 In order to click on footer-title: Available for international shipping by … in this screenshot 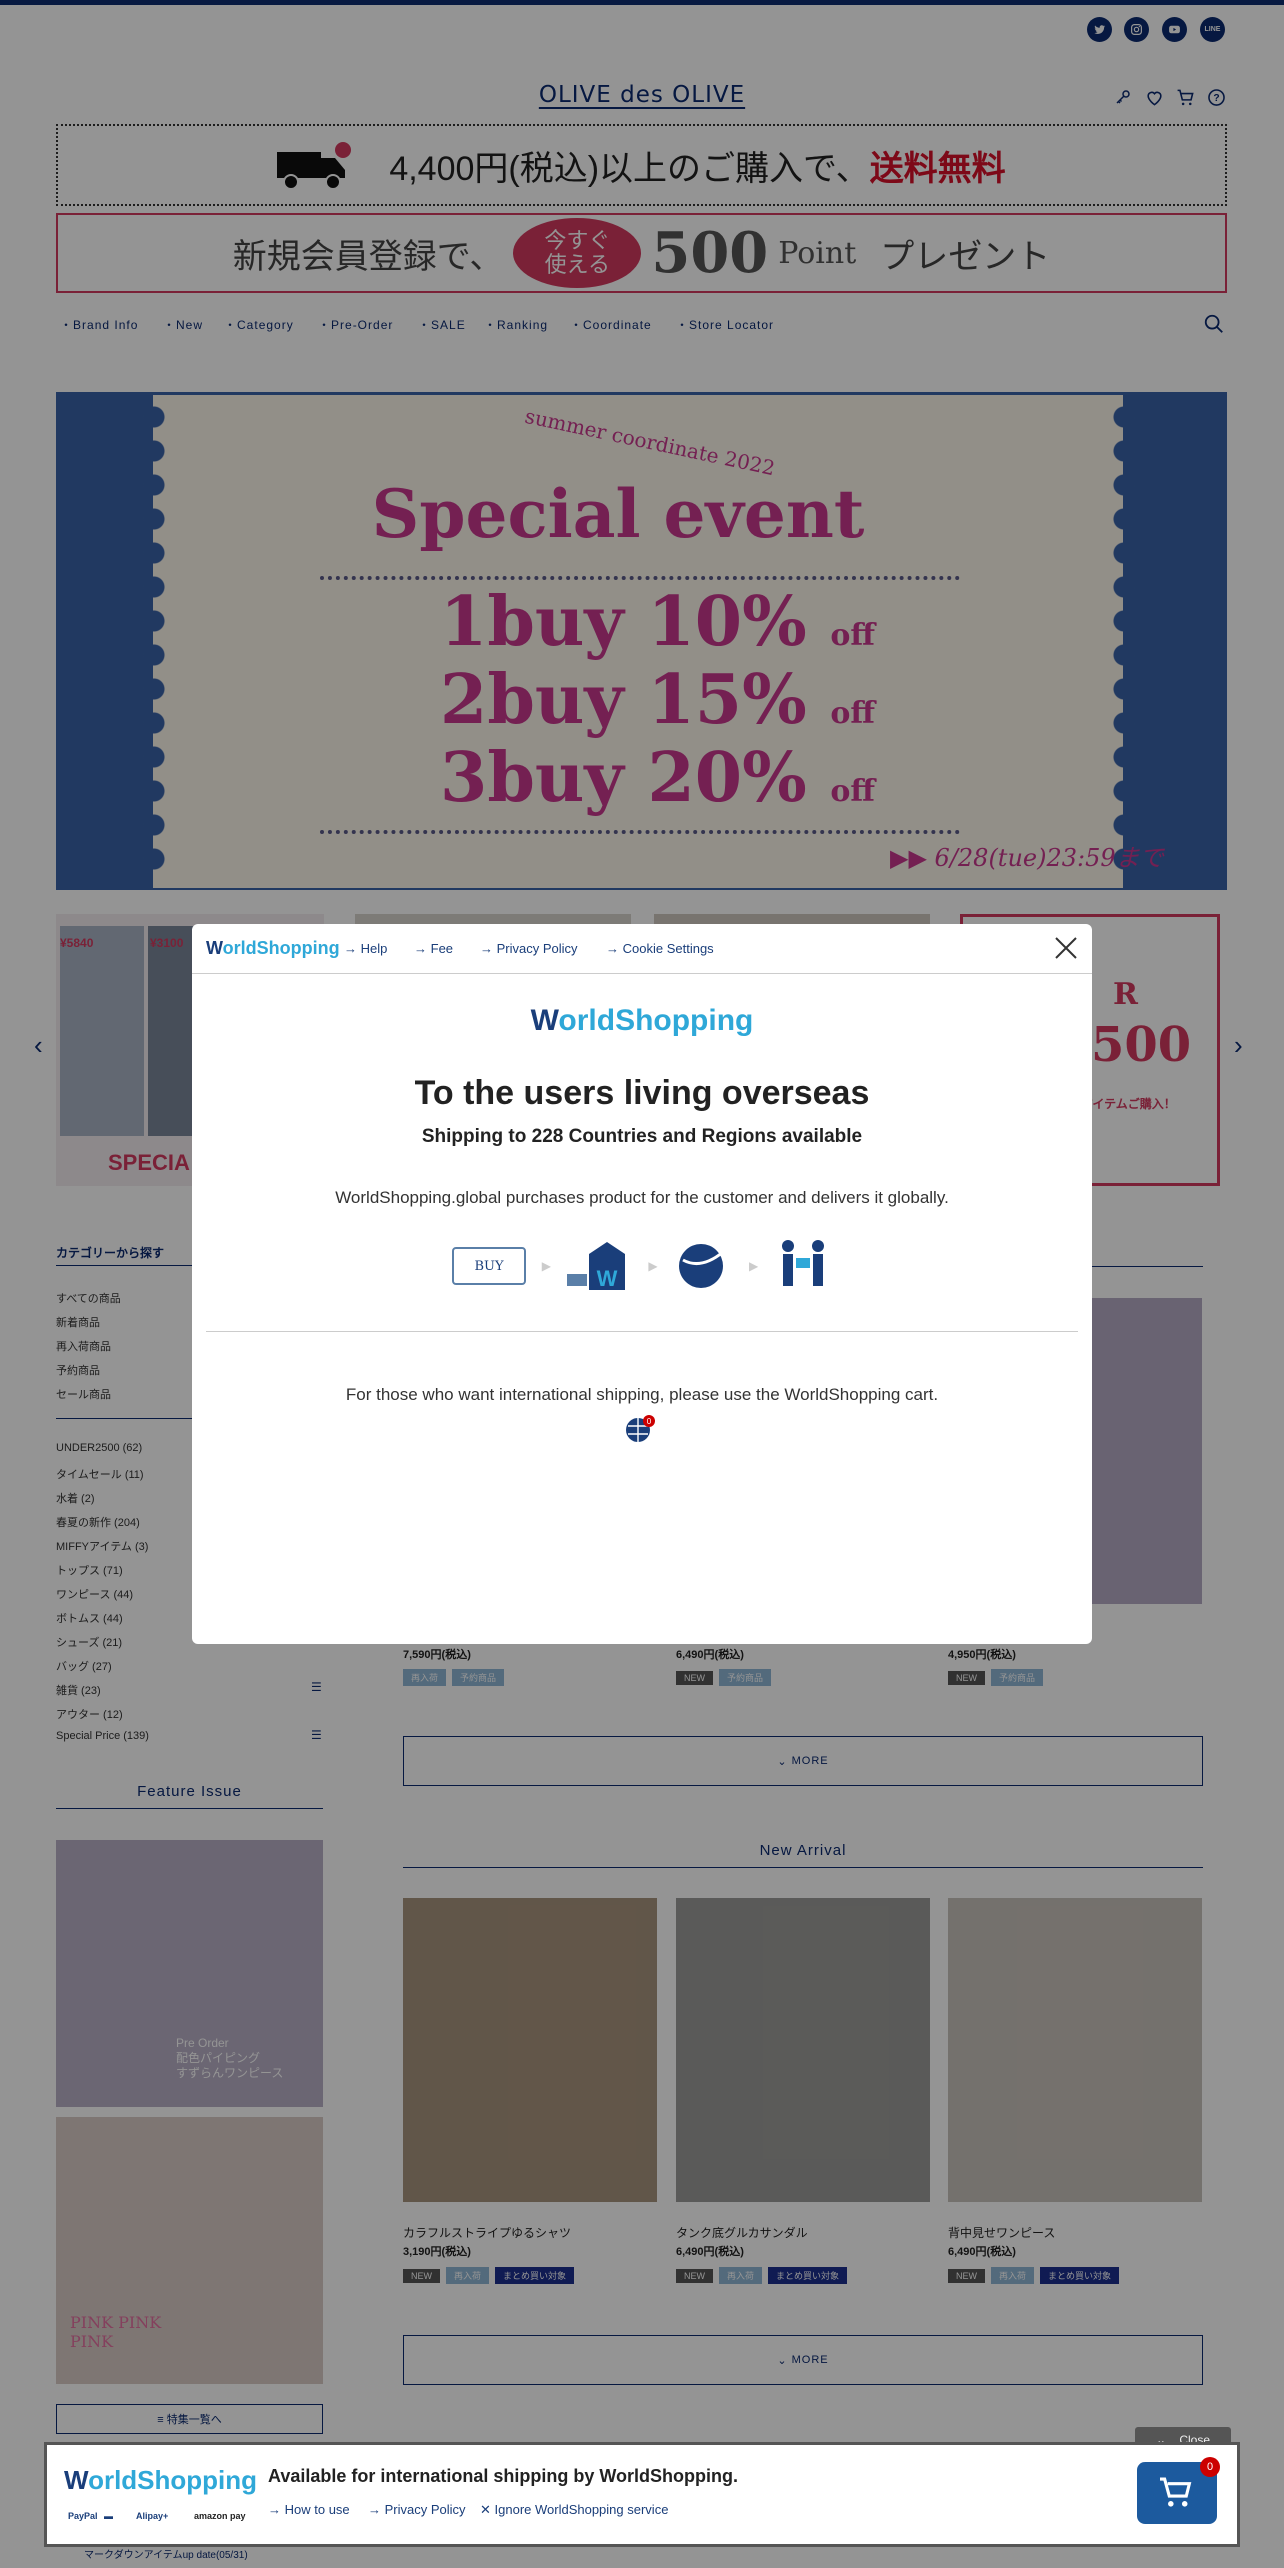, I will do `click(503, 2476)`.